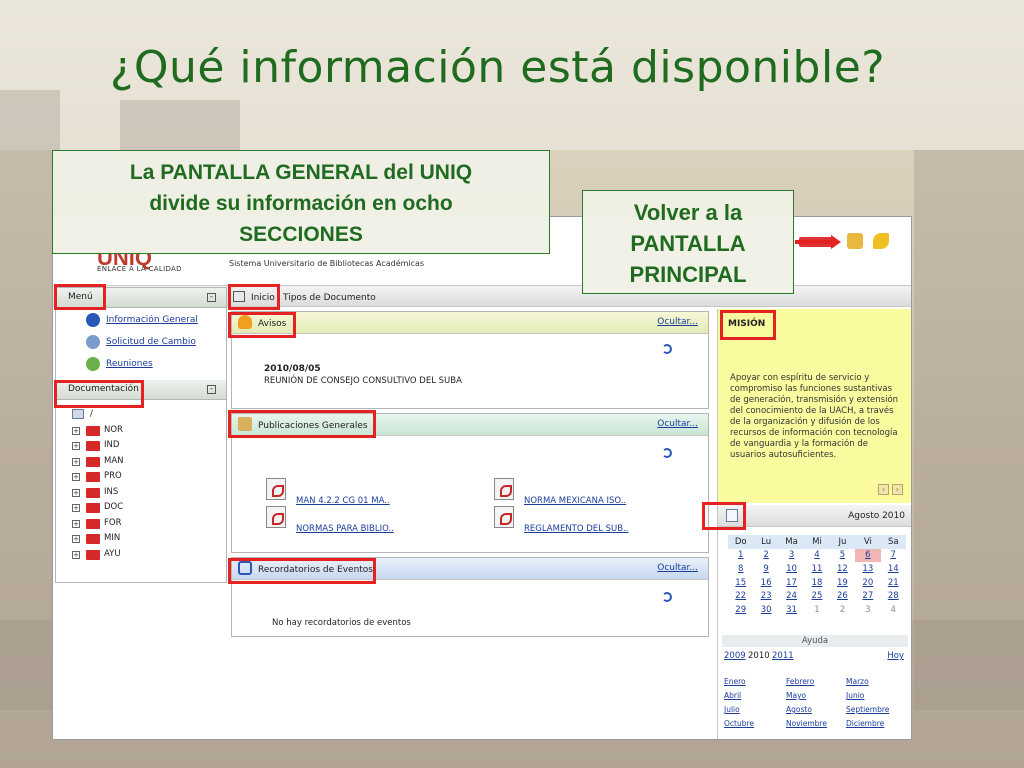 This screenshot has height=768, width=1024. What do you see at coordinates (893, 596) in the screenshot?
I see `calendar-day: 28` at bounding box center [893, 596].